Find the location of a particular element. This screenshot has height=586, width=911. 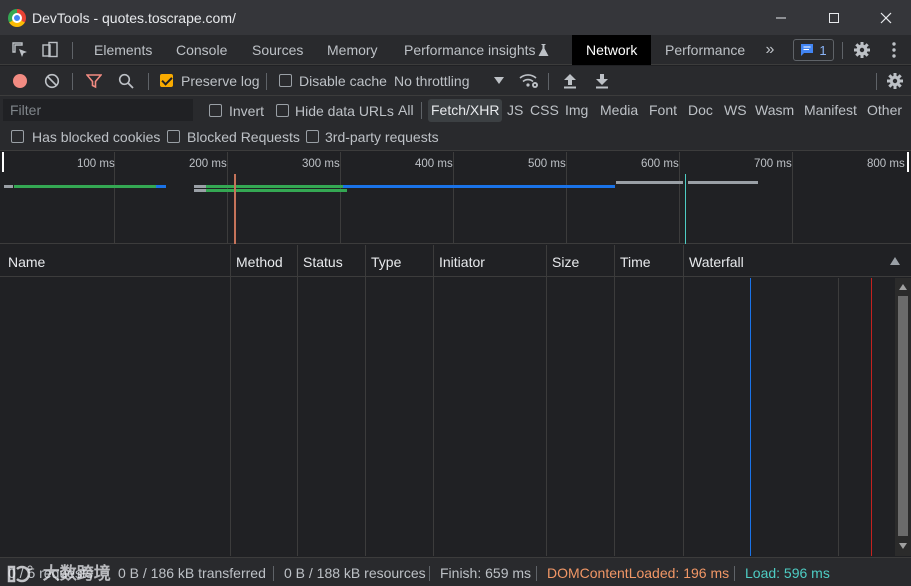

type-filter-css: CSS is located at coordinates (544, 110).